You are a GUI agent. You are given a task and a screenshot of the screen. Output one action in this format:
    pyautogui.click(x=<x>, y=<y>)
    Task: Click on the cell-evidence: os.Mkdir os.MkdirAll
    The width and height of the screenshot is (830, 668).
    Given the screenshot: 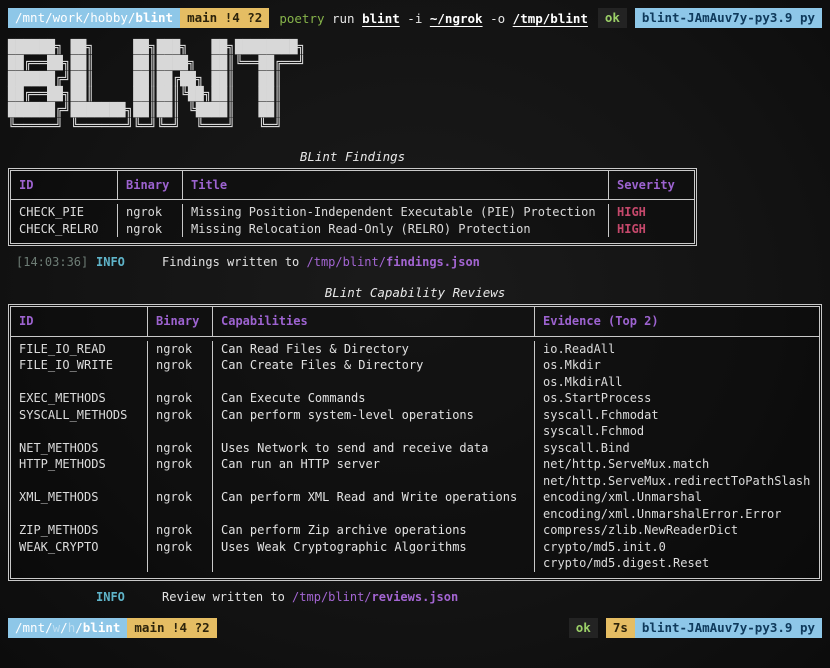 What is the action you would take?
    pyautogui.click(x=583, y=373)
    